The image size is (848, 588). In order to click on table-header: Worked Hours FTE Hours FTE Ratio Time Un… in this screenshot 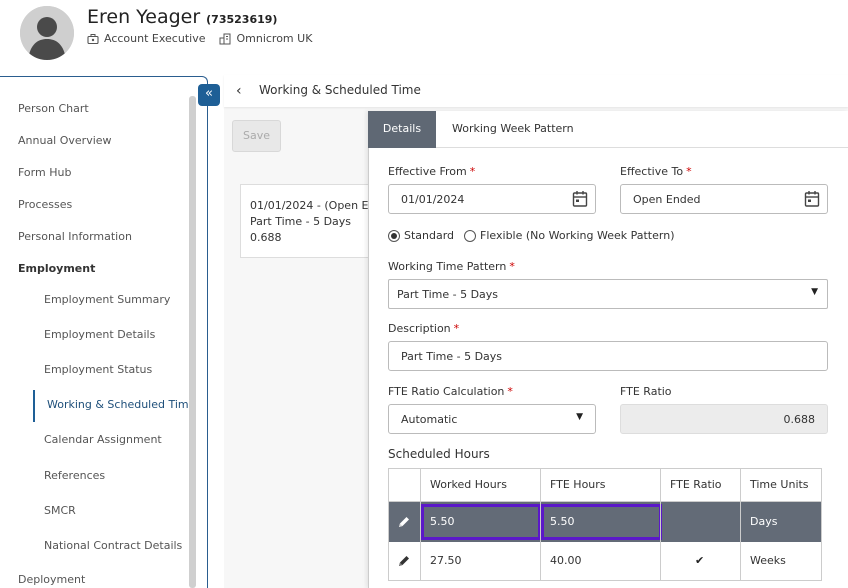, I will do `click(605, 485)`.